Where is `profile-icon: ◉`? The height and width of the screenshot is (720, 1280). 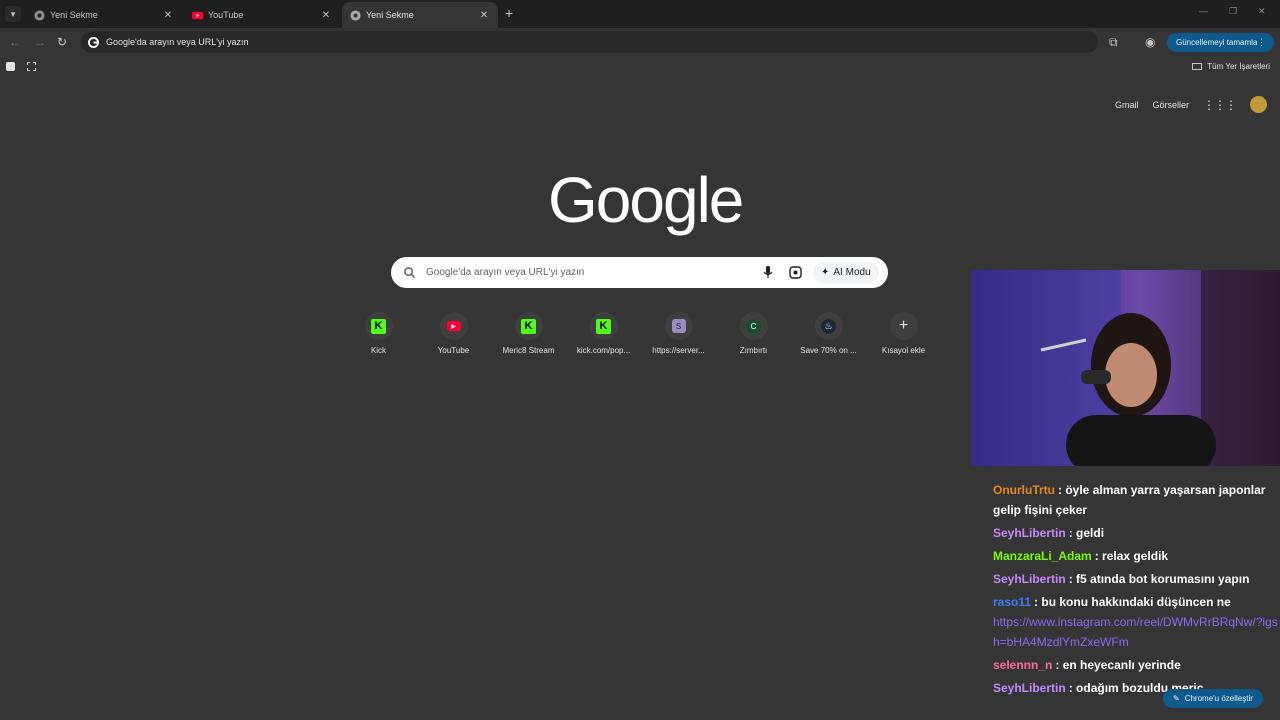 profile-icon: ◉ is located at coordinates (1150, 42).